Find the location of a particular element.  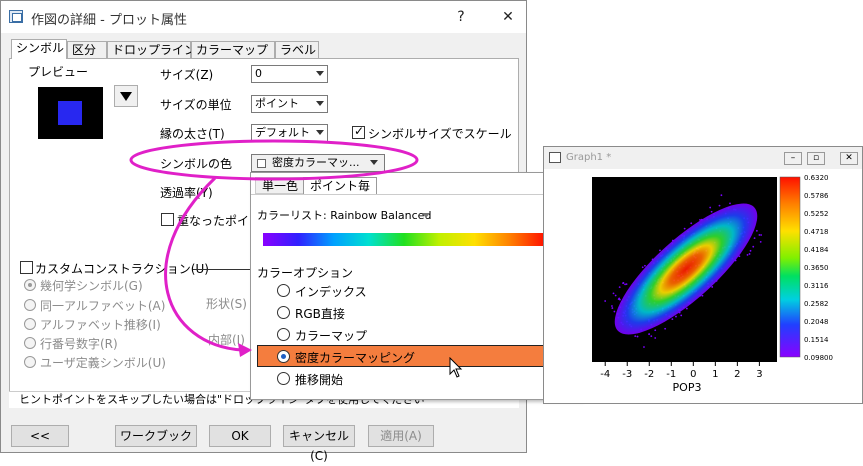

restore-icon: ▫ is located at coordinates (816, 158).